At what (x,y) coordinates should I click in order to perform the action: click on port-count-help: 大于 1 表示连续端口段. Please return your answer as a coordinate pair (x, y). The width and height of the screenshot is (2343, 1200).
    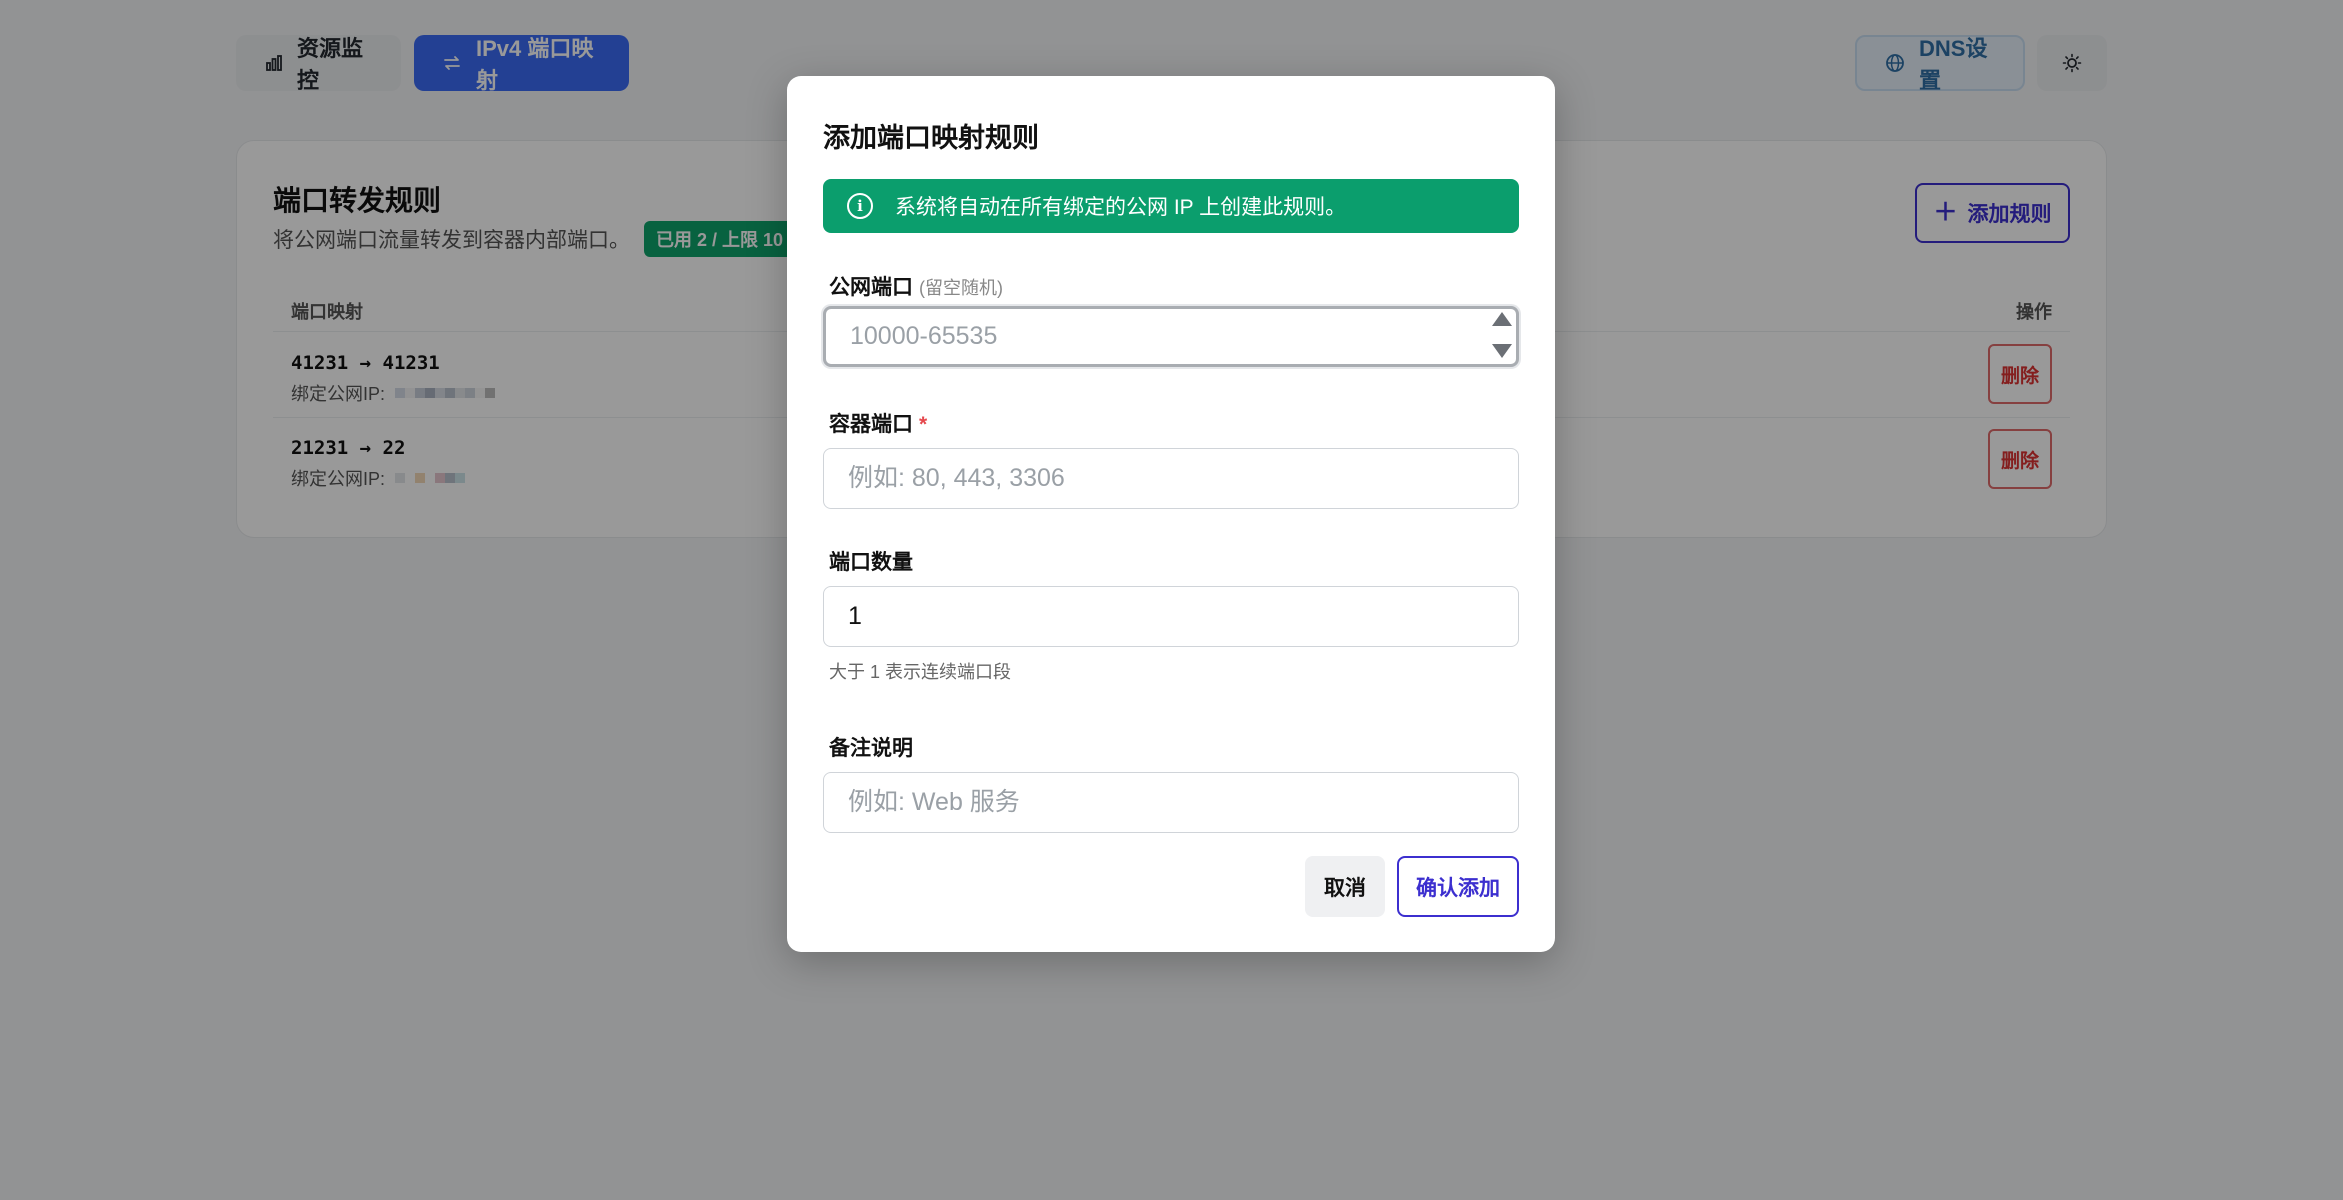
    Looking at the image, I should click on (920, 672).